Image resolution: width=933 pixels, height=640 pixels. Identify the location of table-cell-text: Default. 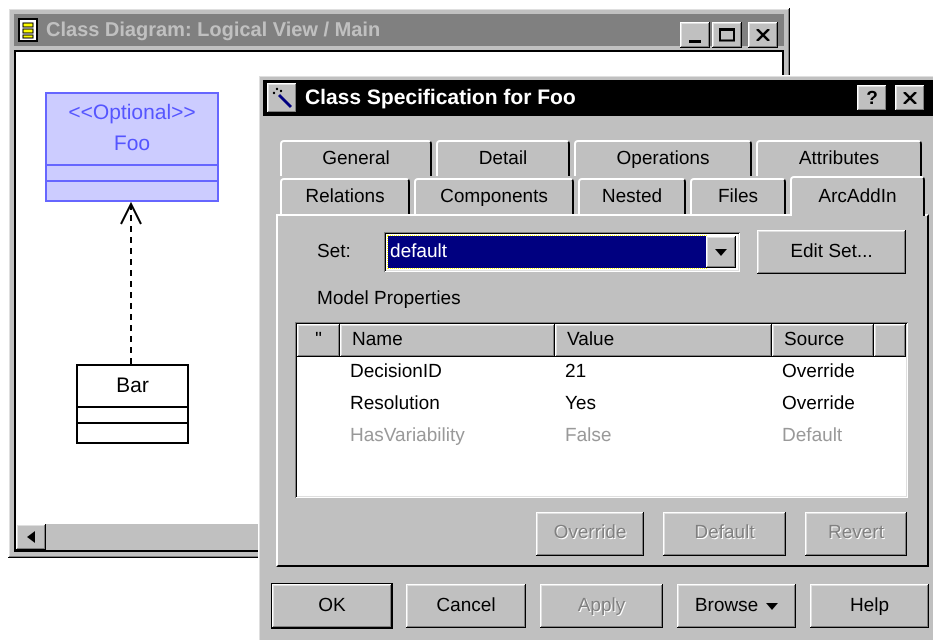
(812, 436).